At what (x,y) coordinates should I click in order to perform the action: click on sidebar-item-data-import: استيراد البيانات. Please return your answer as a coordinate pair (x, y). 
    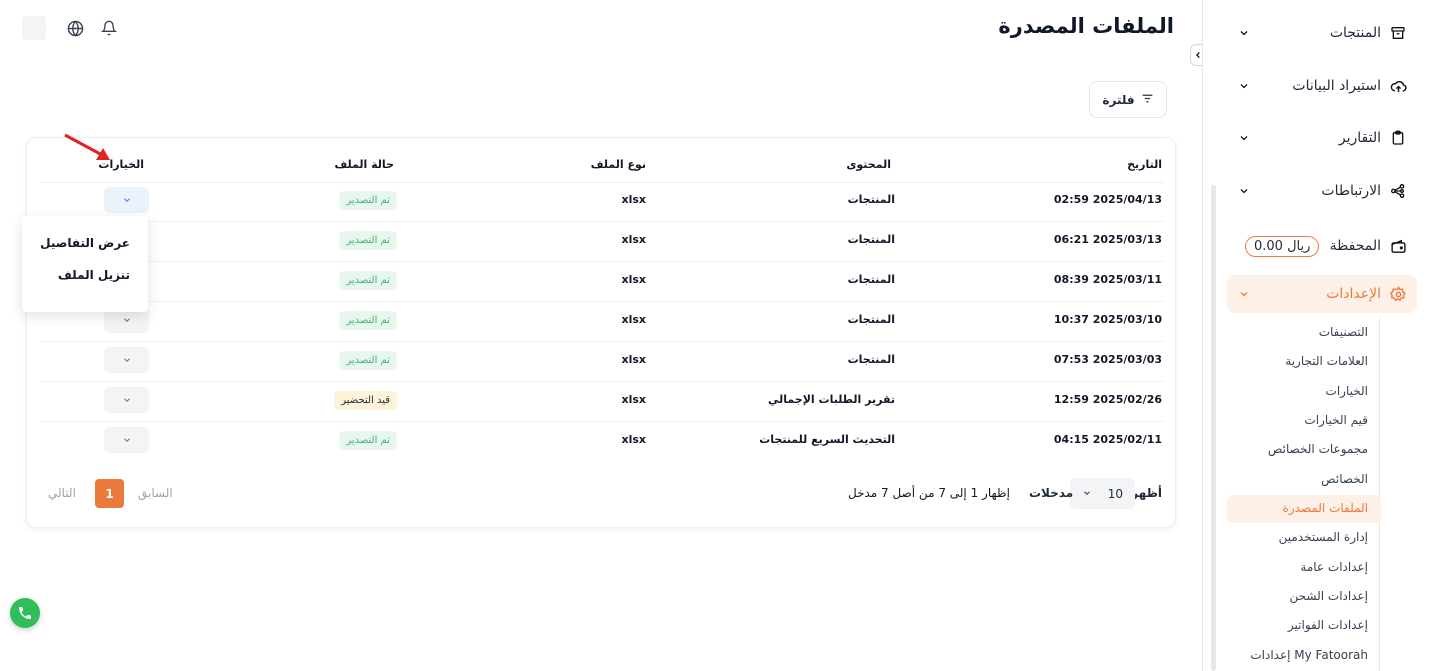
    Looking at the image, I should click on (1322, 86).